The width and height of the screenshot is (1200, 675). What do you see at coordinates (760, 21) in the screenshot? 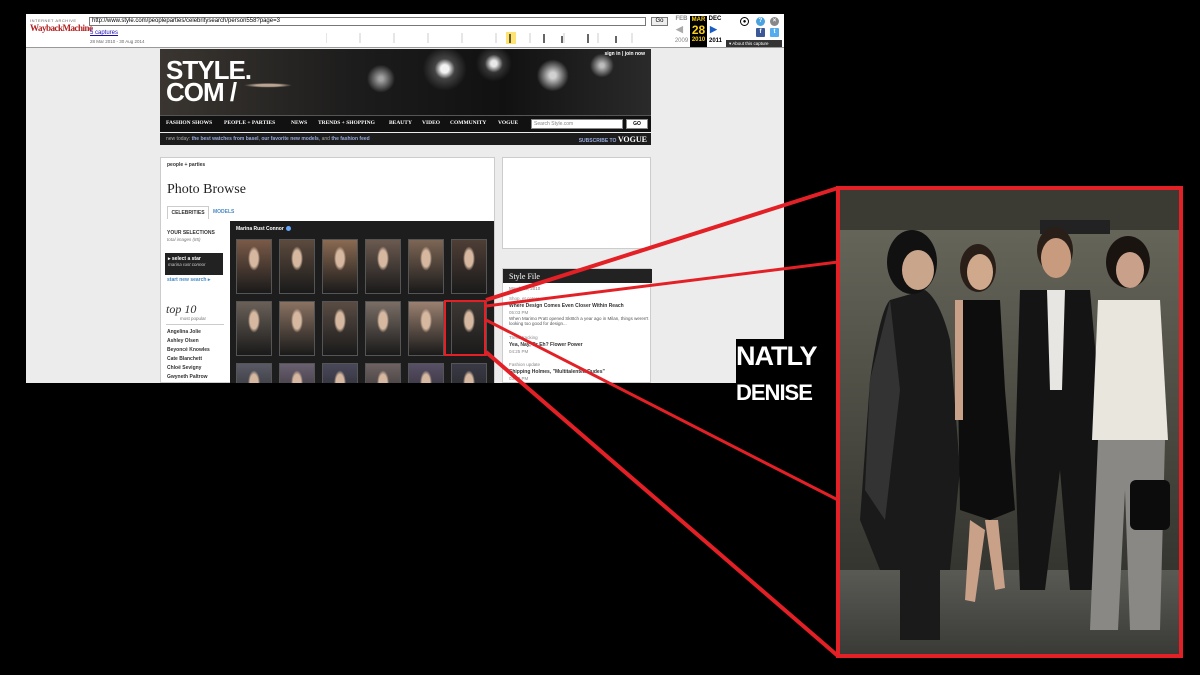
I see `help-icon: ?` at bounding box center [760, 21].